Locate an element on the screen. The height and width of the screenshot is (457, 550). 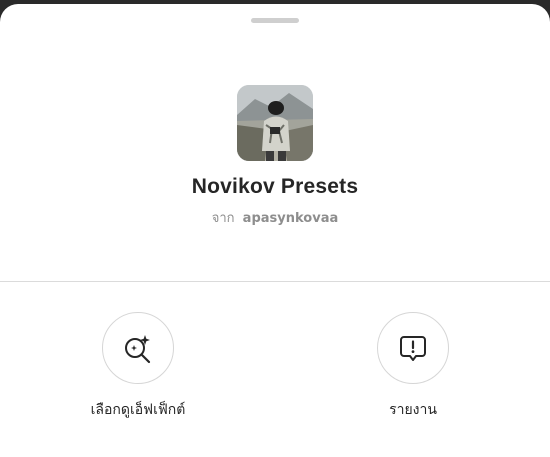
effect-byline: จาก apasynkovaa is located at coordinates (275, 217).